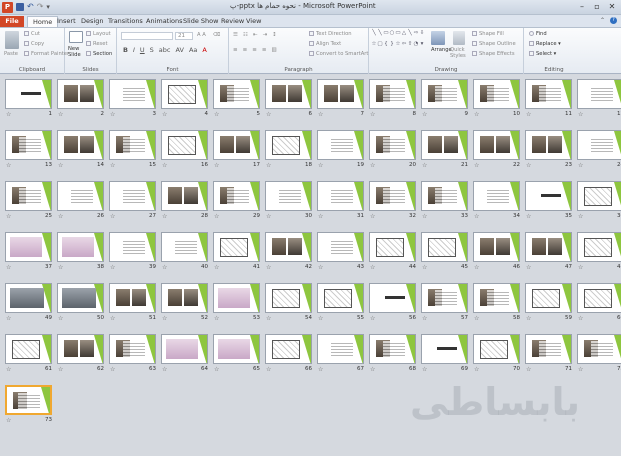  Describe the element at coordinates (612, 6) in the screenshot. I see `close-icon: ✕` at that location.